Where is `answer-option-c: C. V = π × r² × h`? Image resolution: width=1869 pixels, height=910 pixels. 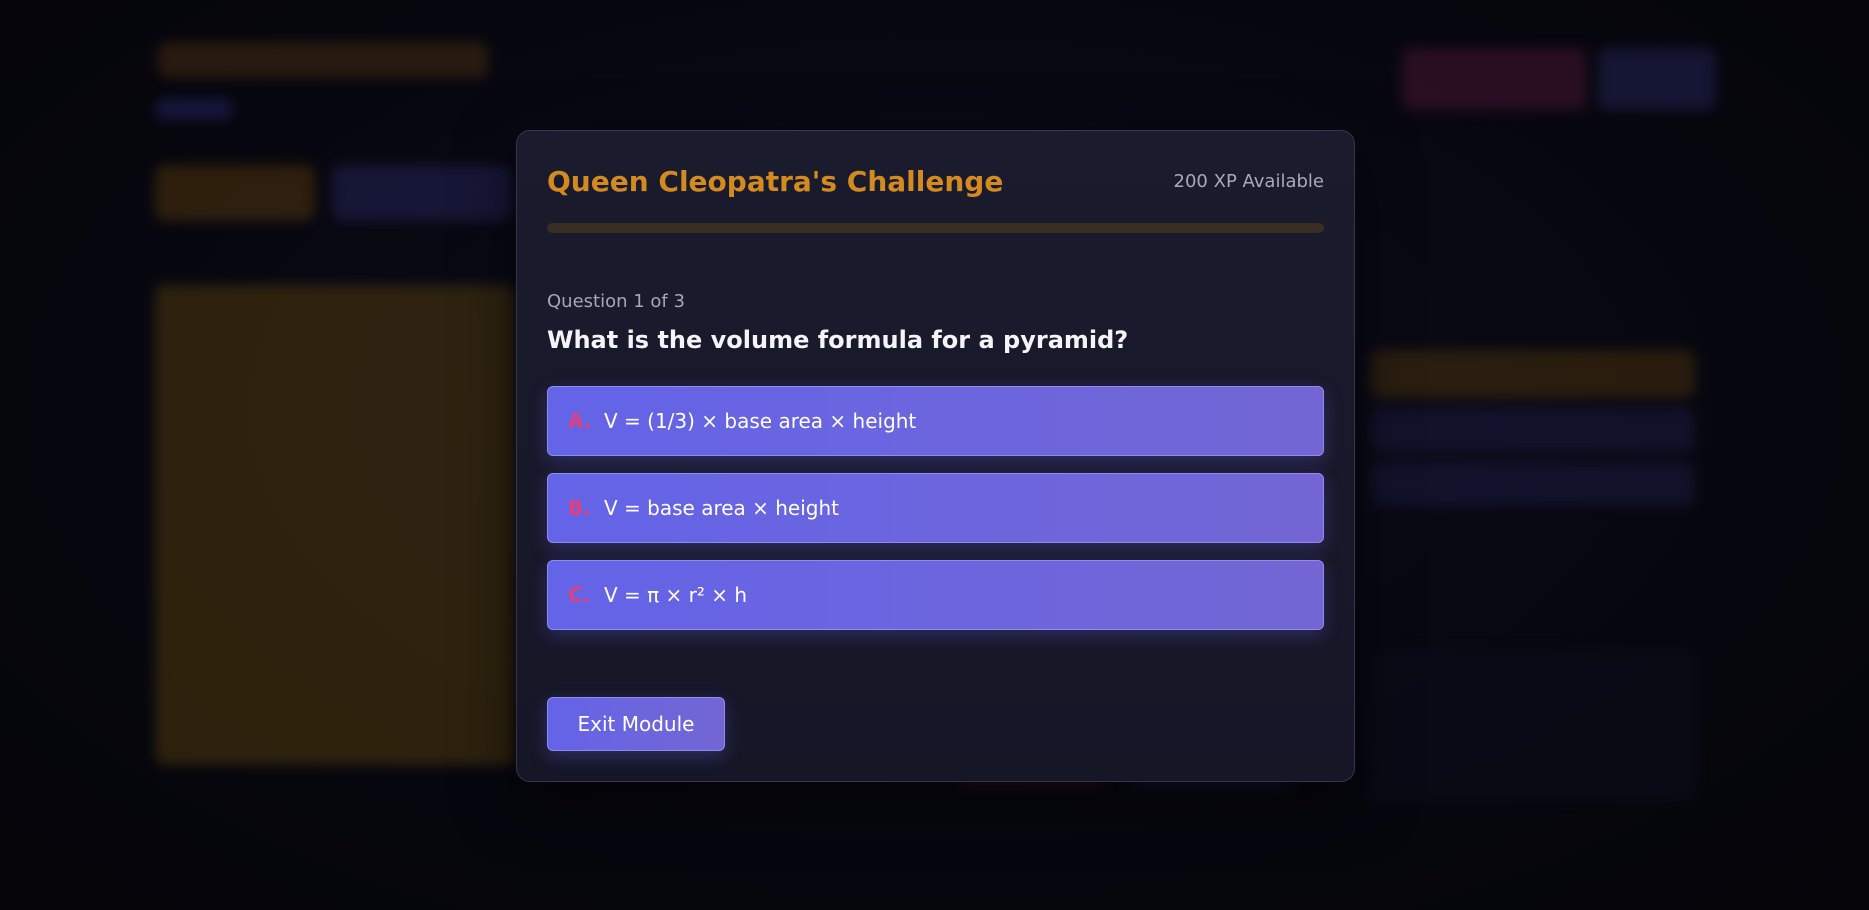
answer-option-c: C. V = π × r² × h is located at coordinates (935, 595).